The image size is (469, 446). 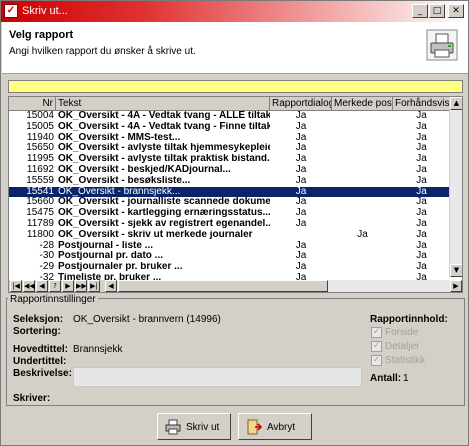 I want to click on column-header-forhandsvisning: Forhåndsvisning, so click(x=421, y=104).